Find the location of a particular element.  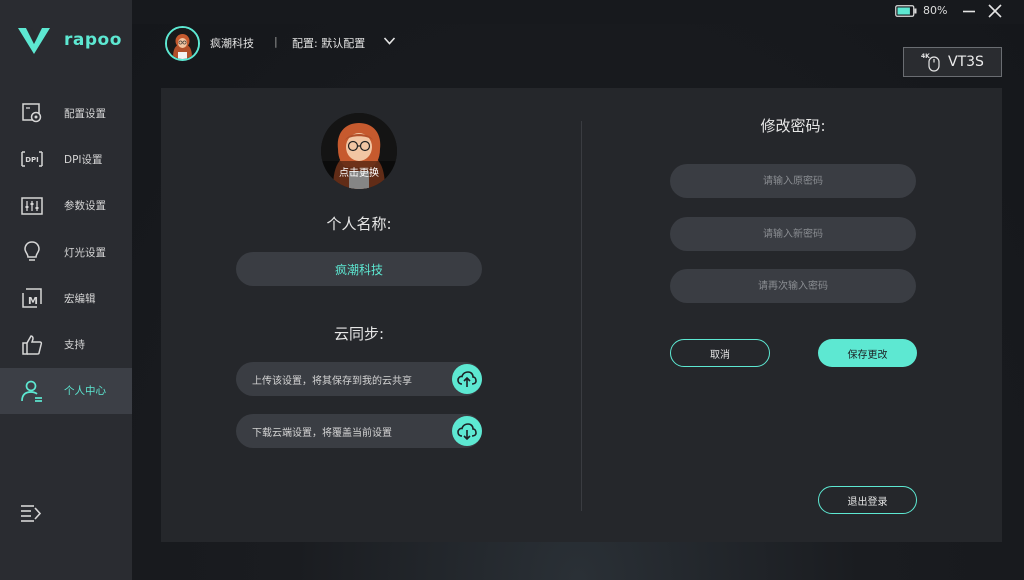

svg-text: DPI is located at coordinates (32, 160).